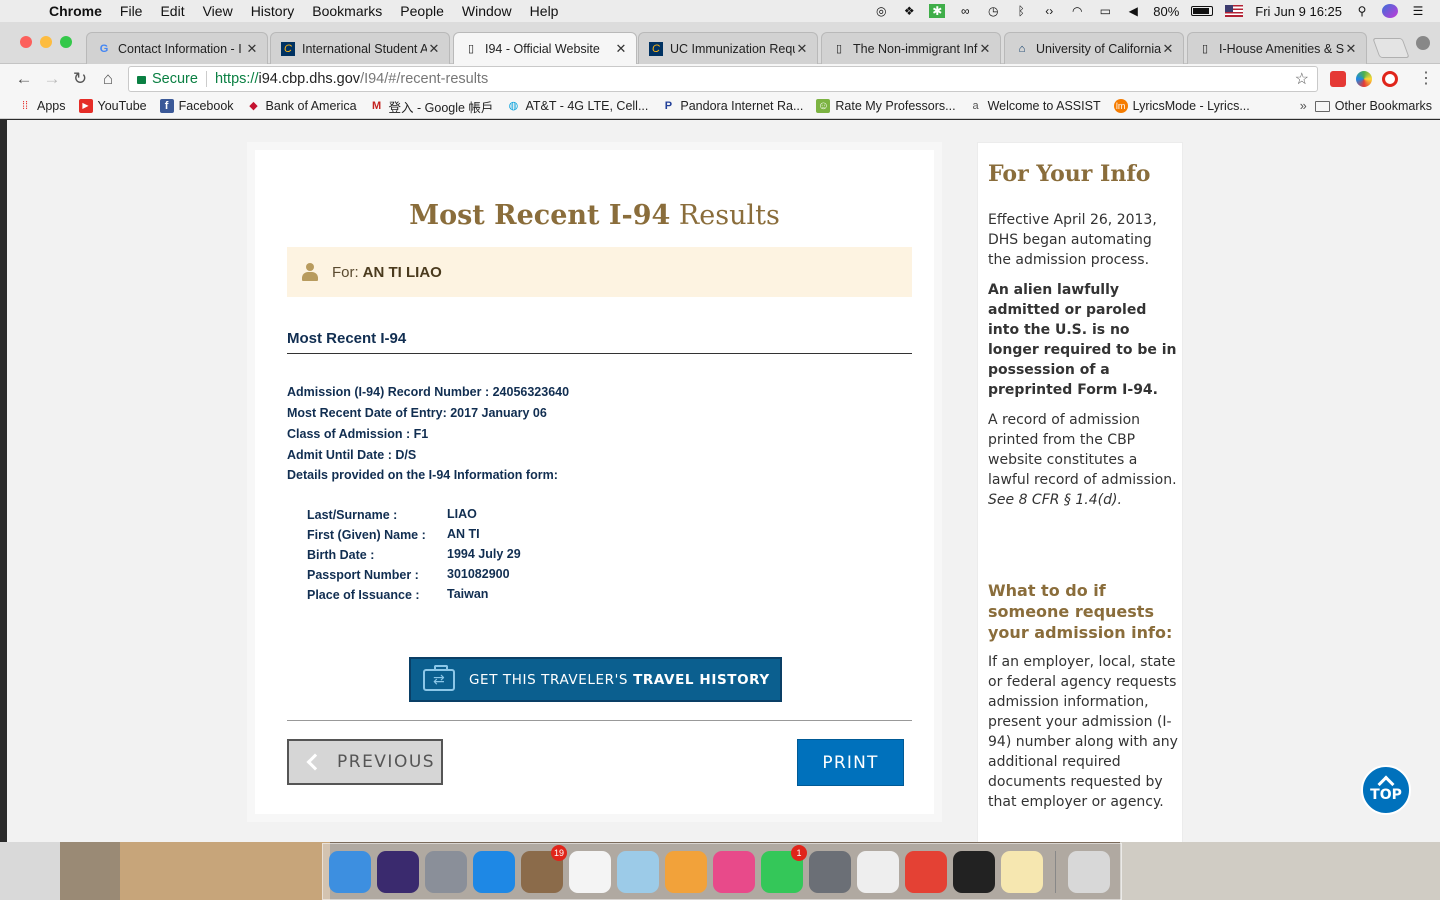 This screenshot has width=1440, height=900. Describe the element at coordinates (177, 48) in the screenshot. I see `tab-contact-information: G Contact Information - I ✕` at that location.